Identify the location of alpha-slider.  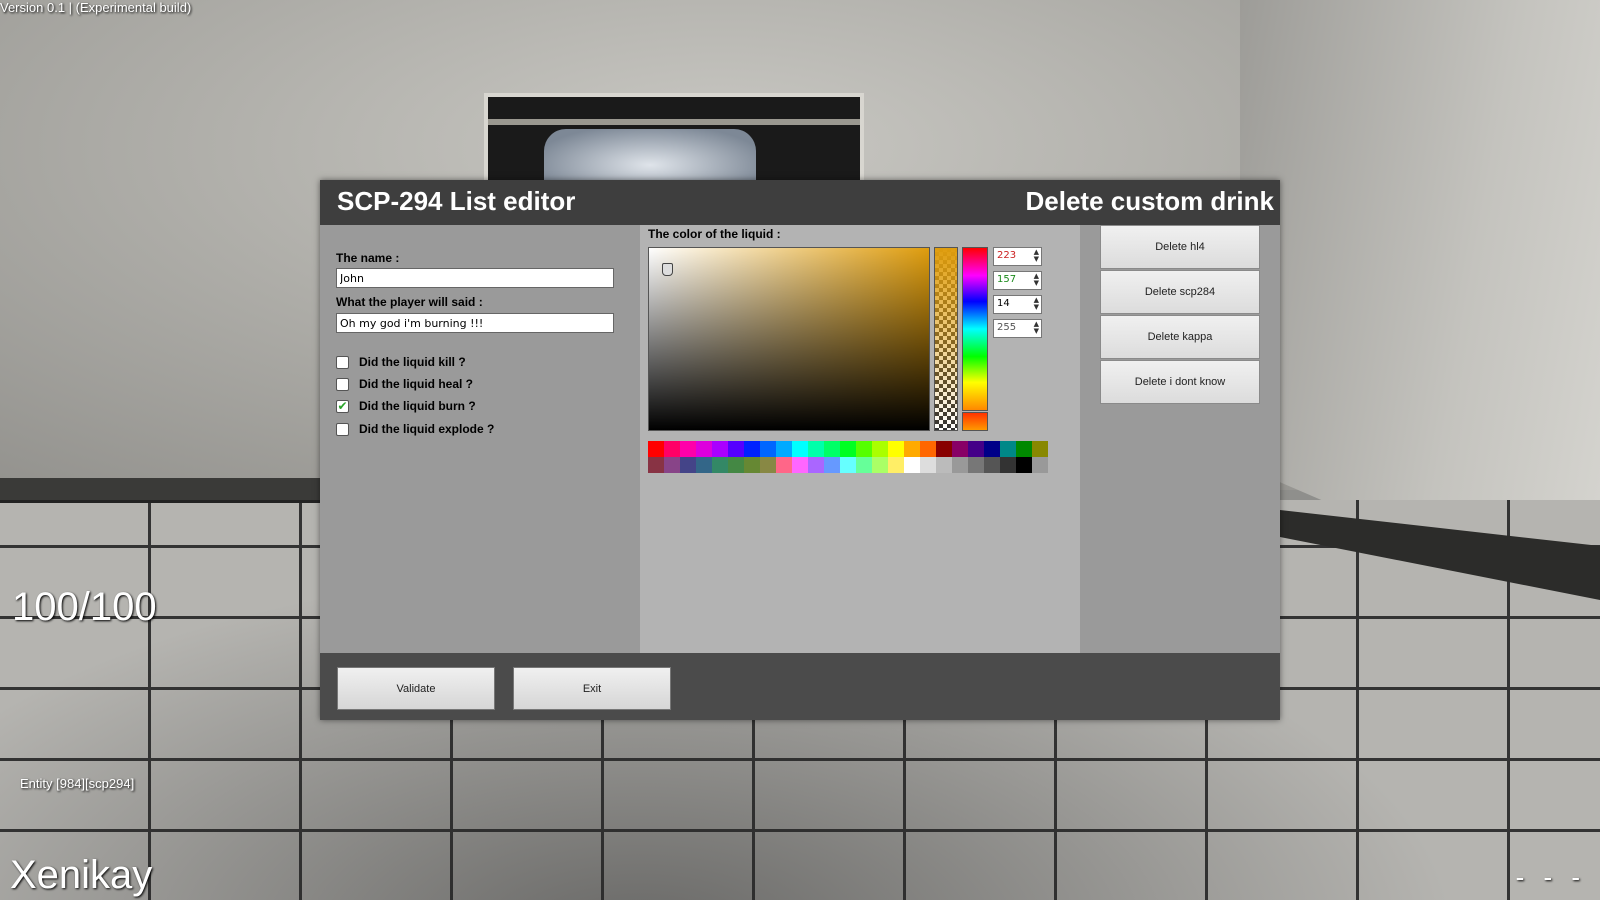
(946, 339).